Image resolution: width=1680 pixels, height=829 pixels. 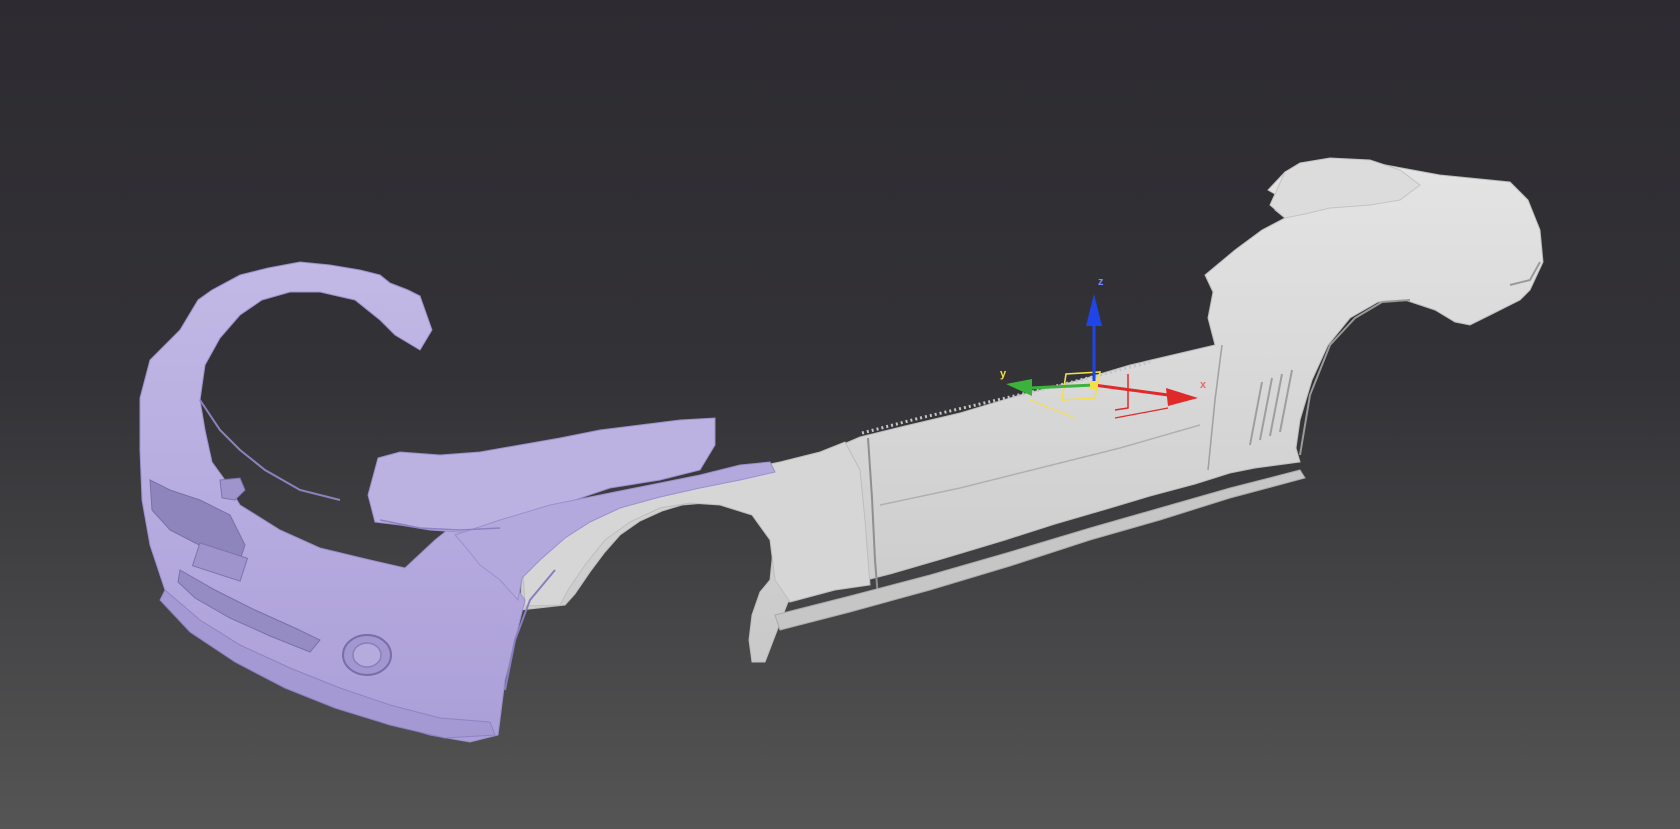 I want to click on gizmo-x-label: x, so click(x=1203, y=385).